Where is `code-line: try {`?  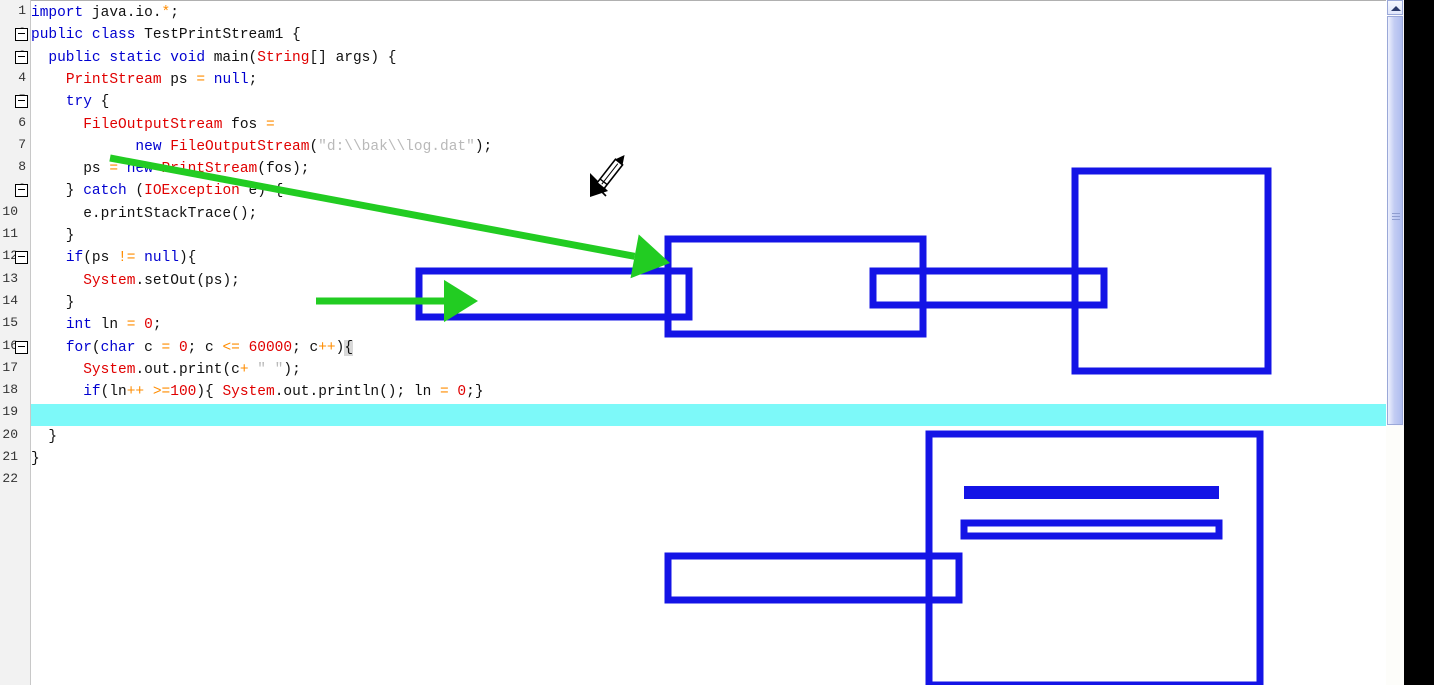
code-line: try { is located at coordinates (70, 102).